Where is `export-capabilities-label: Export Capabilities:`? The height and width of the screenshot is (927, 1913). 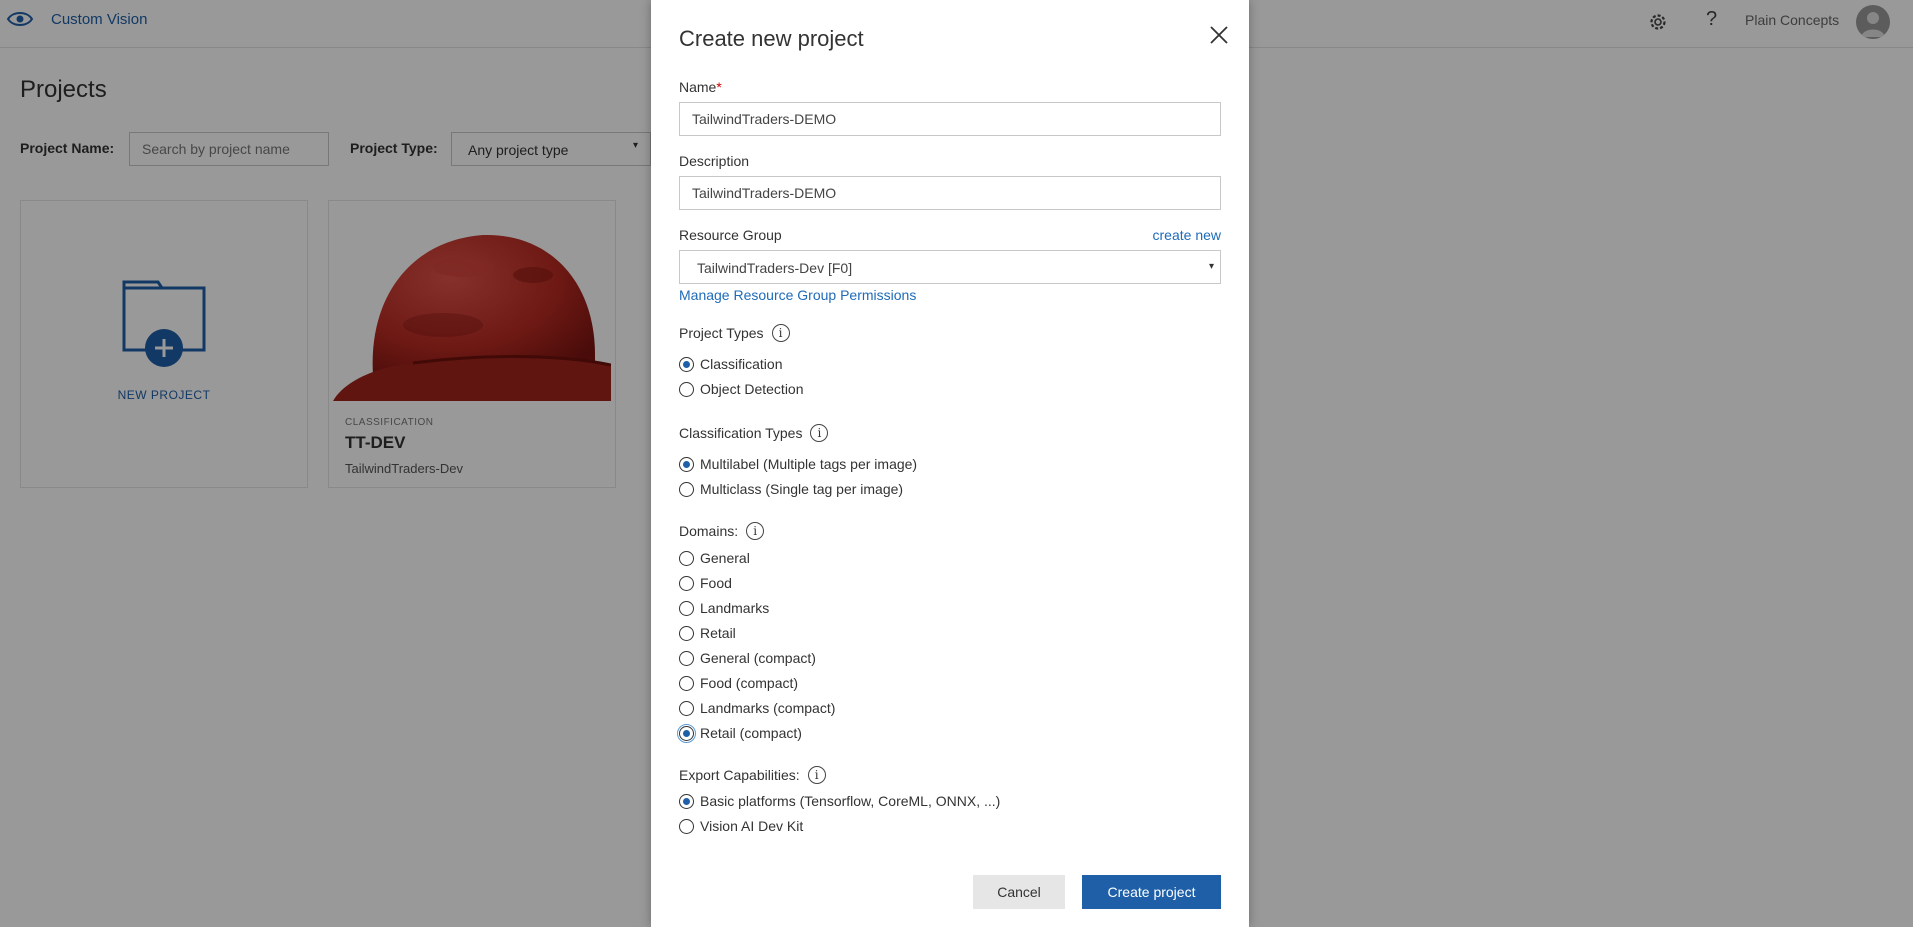
export-capabilities-label: Export Capabilities: is located at coordinates (739, 775).